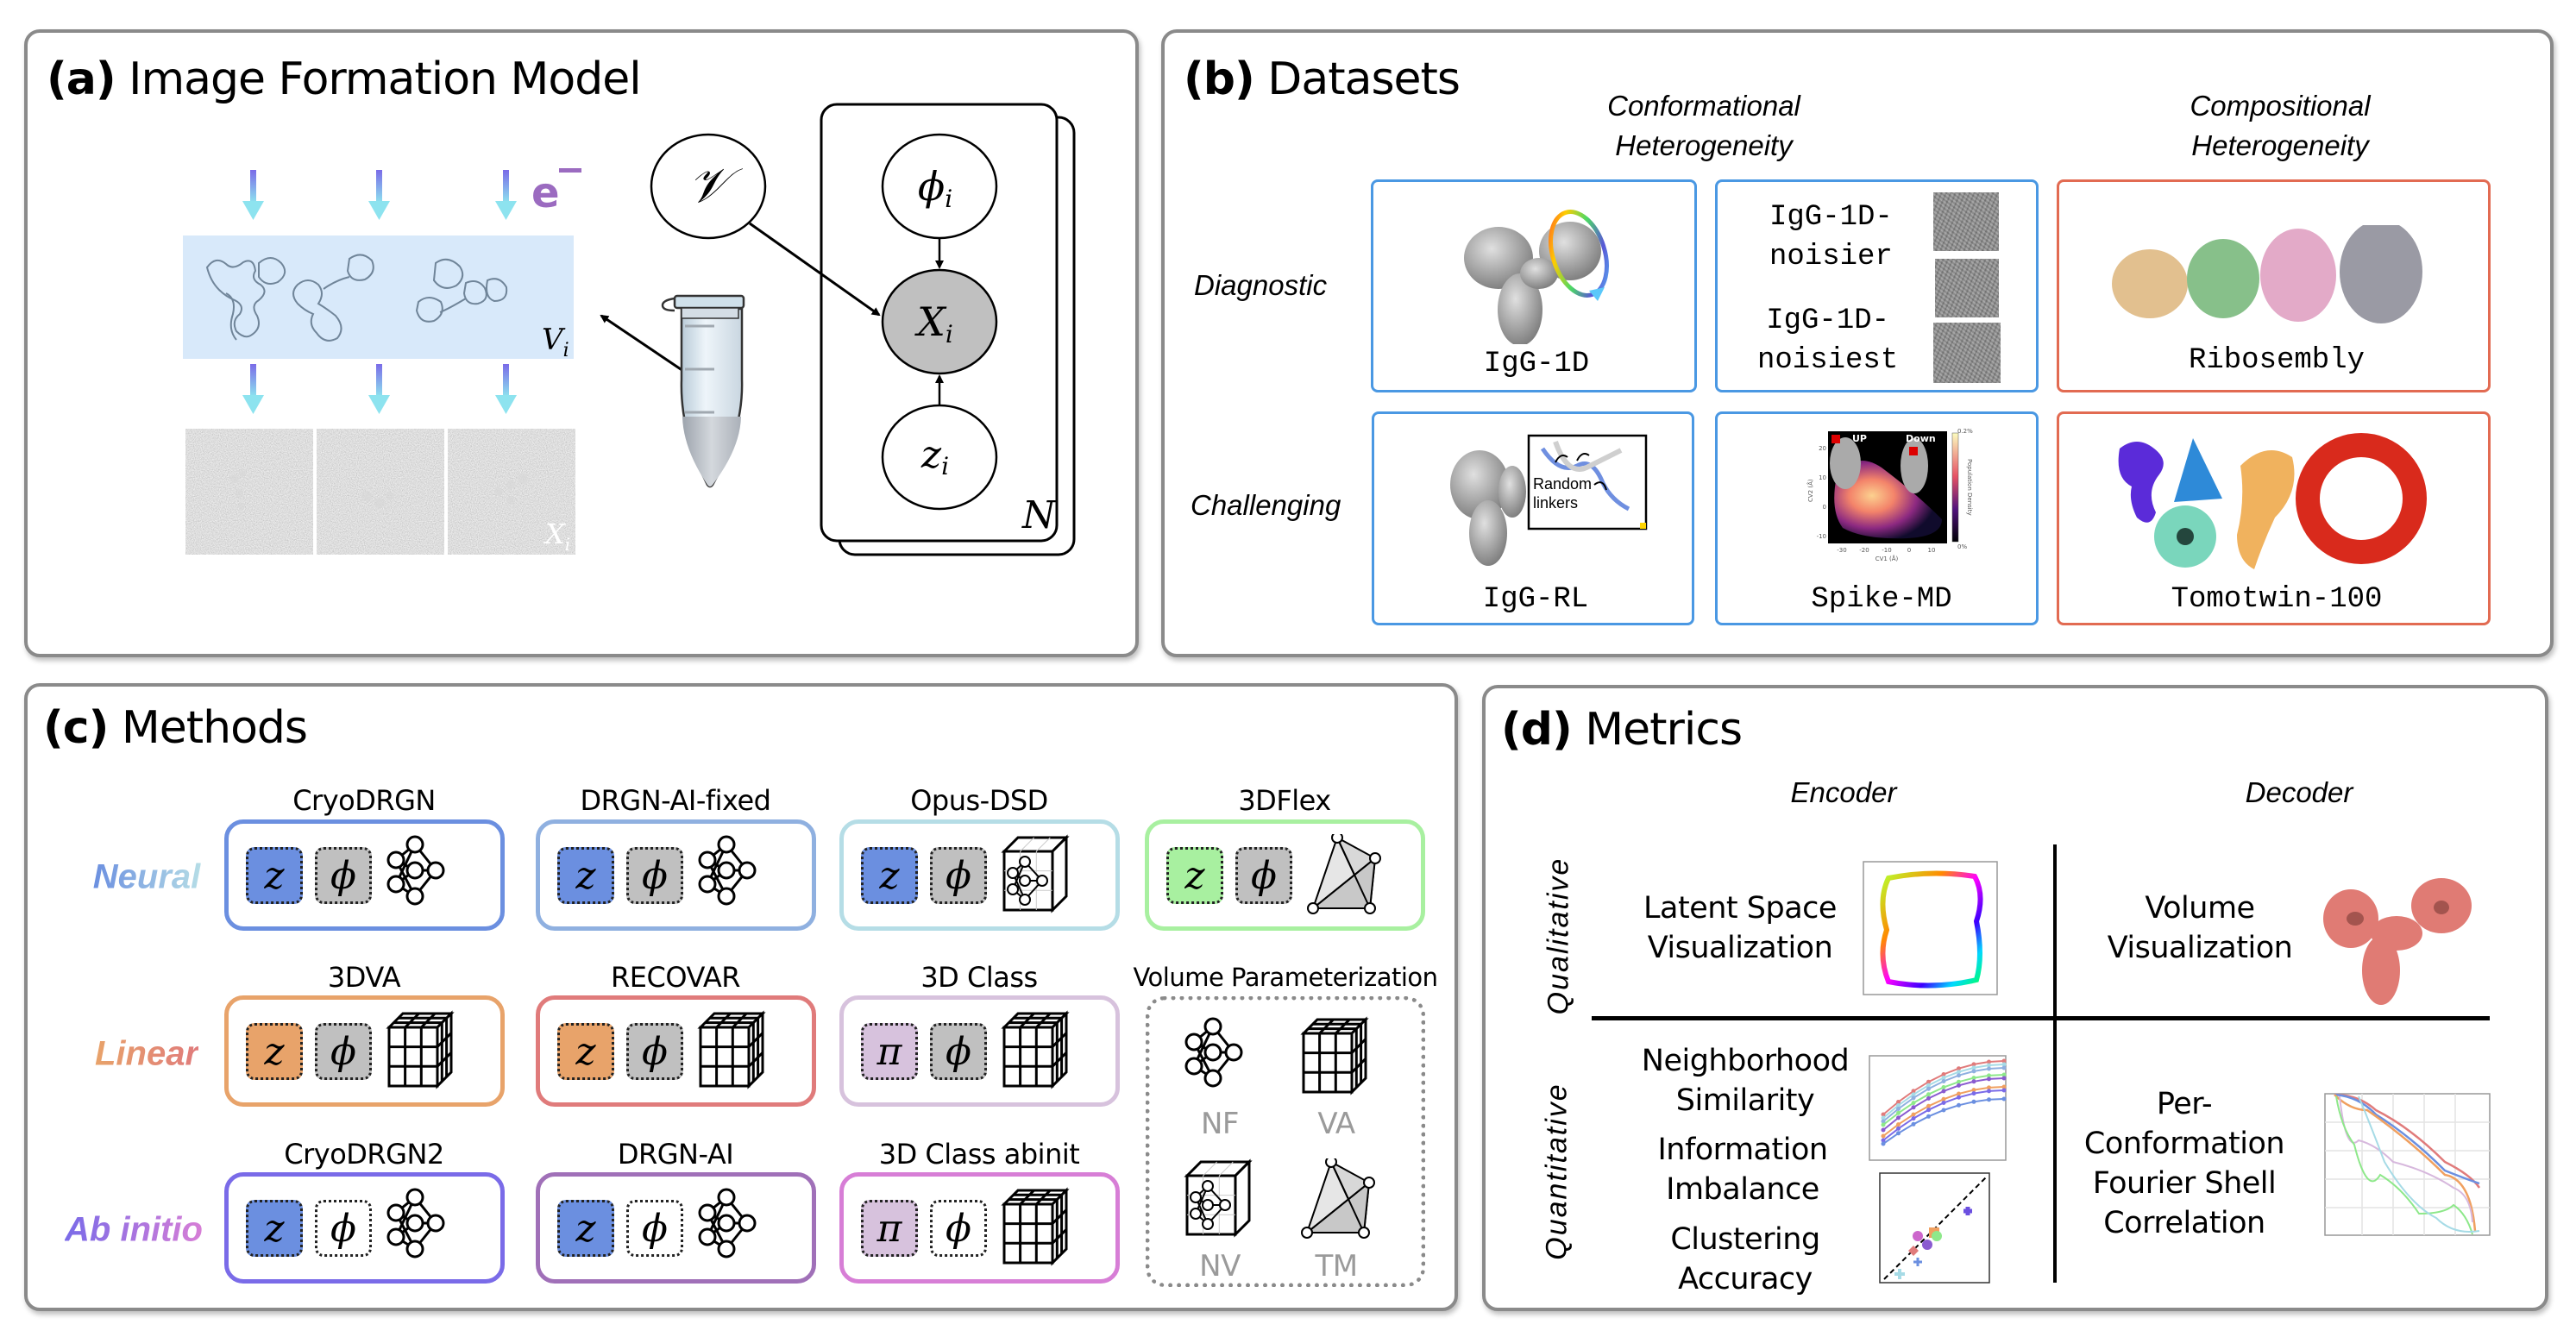 The height and width of the screenshot is (1337, 2576). I want to click on row-label-ab-initio: Ab initio, so click(134, 1229).